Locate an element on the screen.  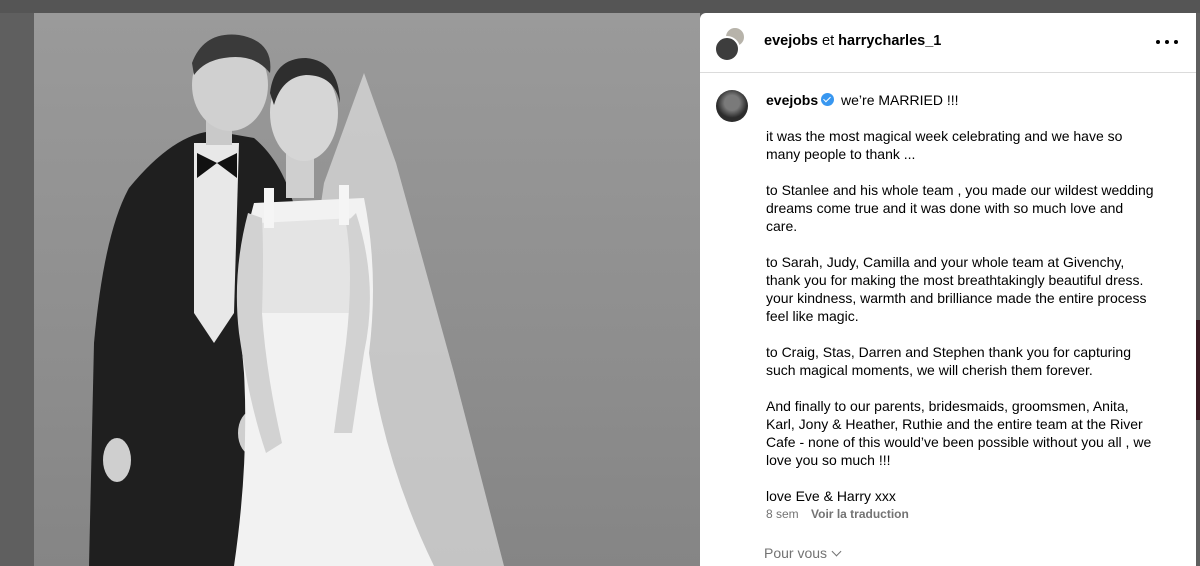
caption-meta: 8 sem Voir la traduction is located at coordinates (837, 514).